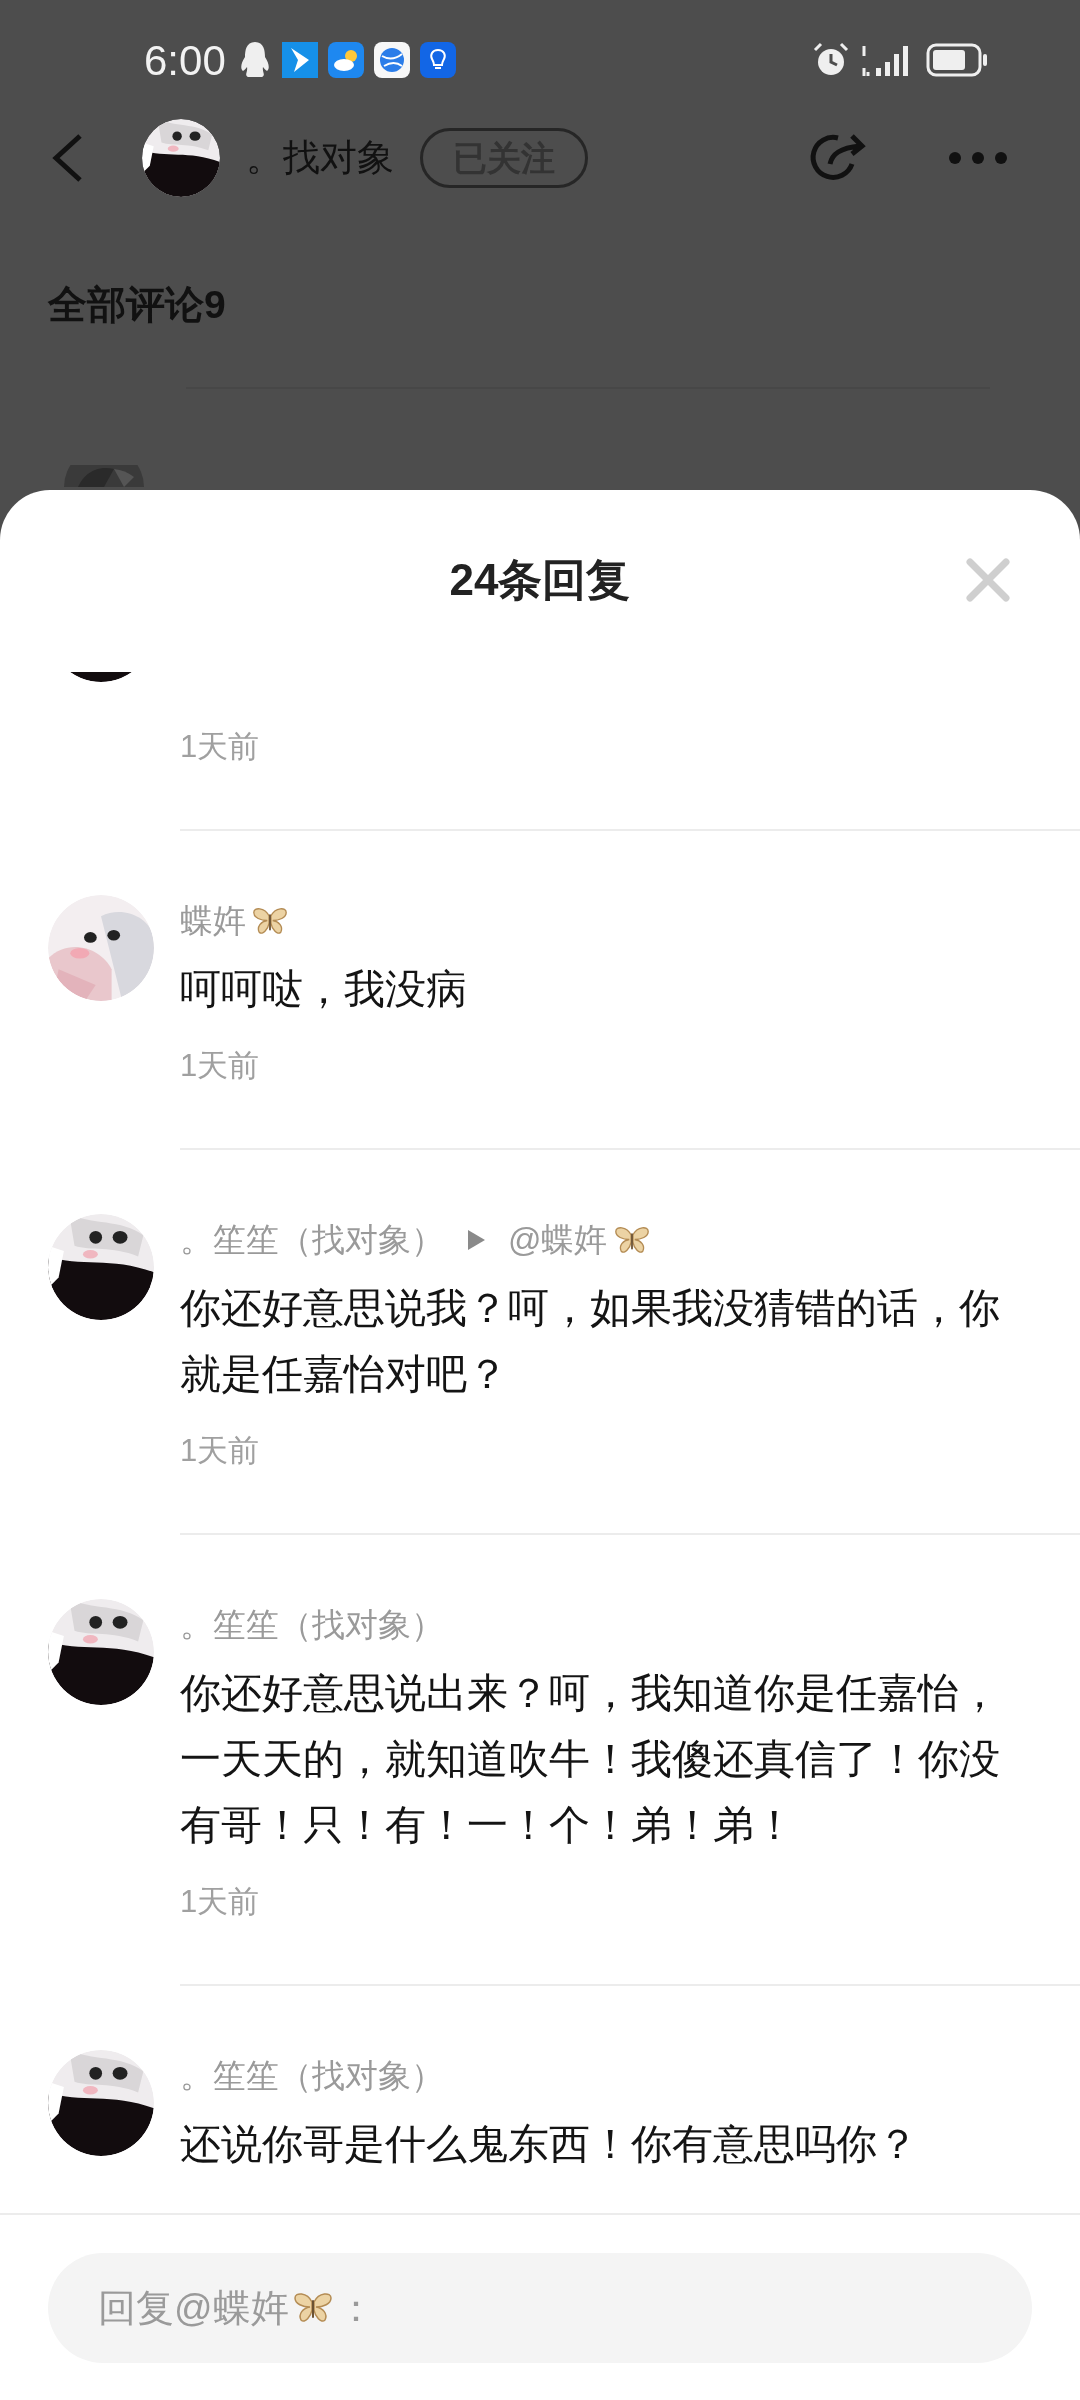 This screenshot has width=1080, height=2400. I want to click on author-name: 。找对象, so click(320, 158).